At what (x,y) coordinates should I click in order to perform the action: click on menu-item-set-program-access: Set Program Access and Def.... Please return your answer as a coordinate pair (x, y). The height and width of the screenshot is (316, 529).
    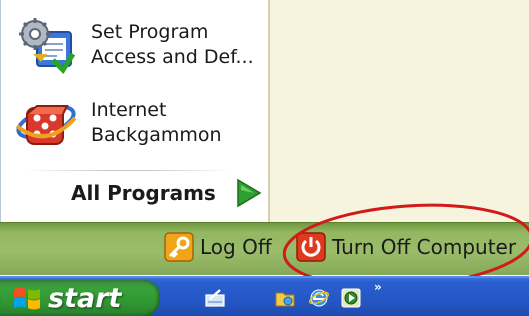
    Looking at the image, I should click on (140, 45).